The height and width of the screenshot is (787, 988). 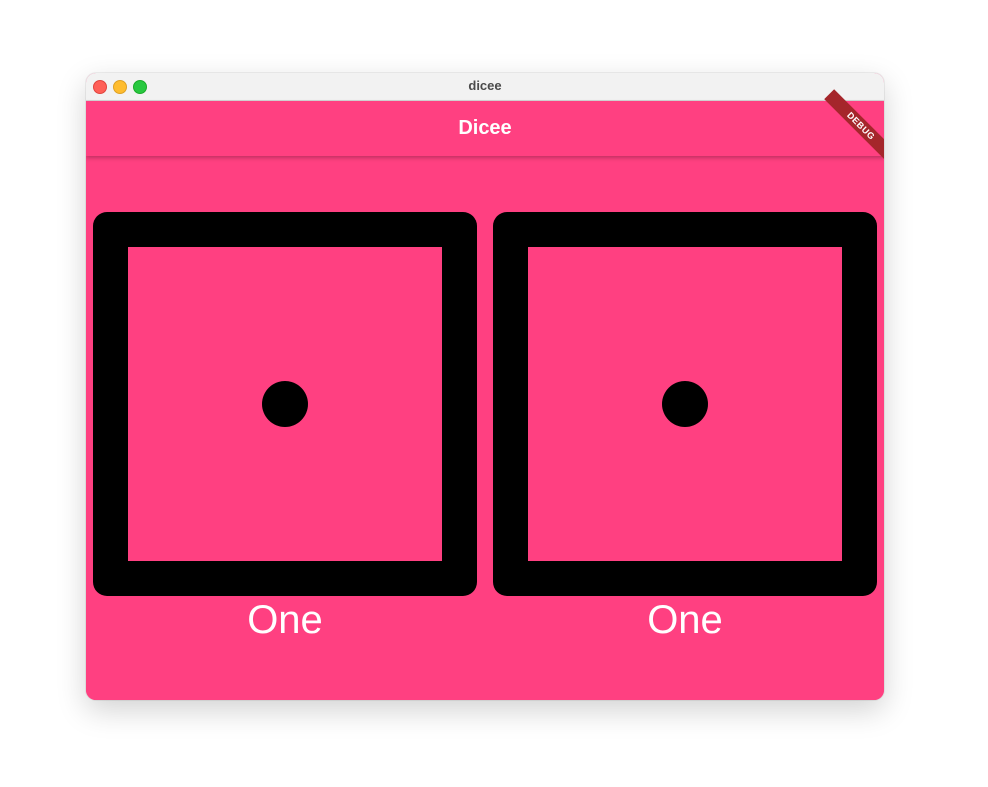 I want to click on left-die-label: One, so click(x=285, y=620).